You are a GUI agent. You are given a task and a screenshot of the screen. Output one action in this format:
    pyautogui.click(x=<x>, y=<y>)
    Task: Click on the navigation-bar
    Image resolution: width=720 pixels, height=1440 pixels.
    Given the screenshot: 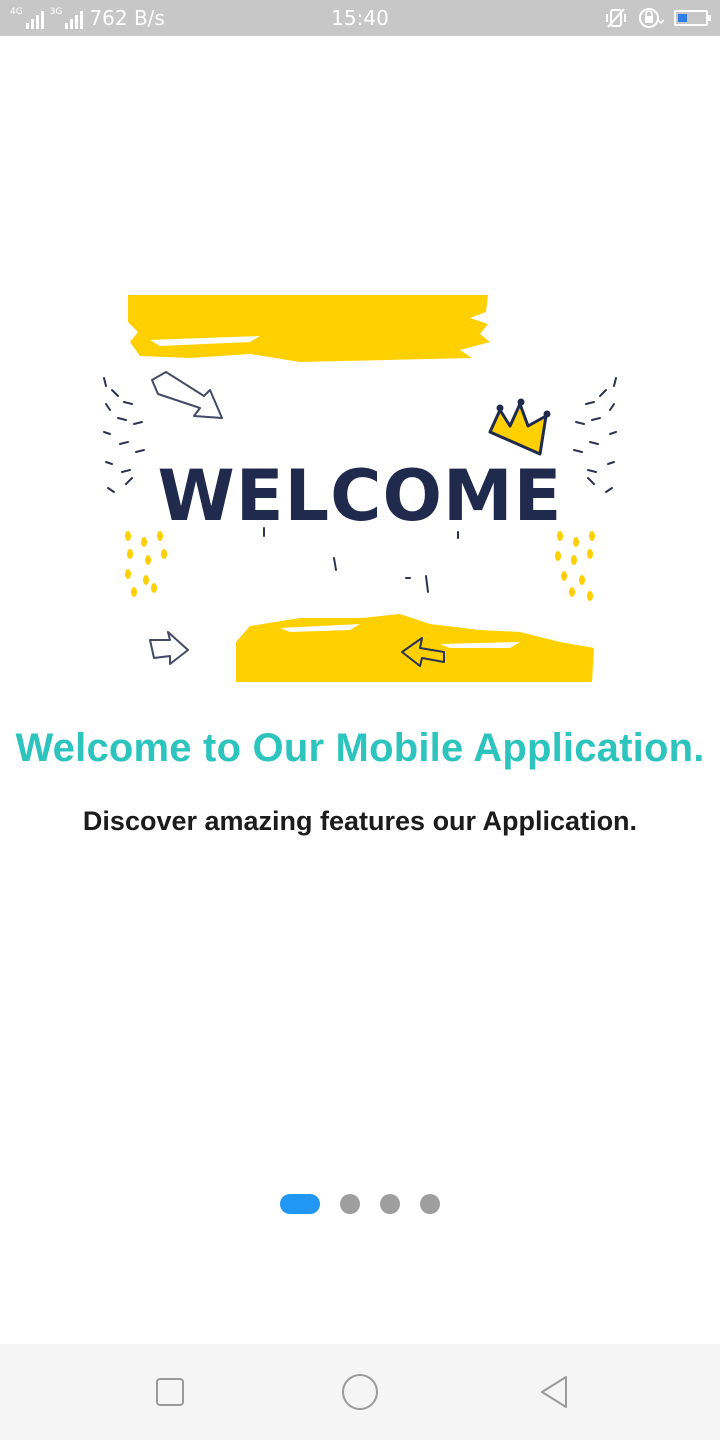 What is the action you would take?
    pyautogui.click(x=360, y=1392)
    